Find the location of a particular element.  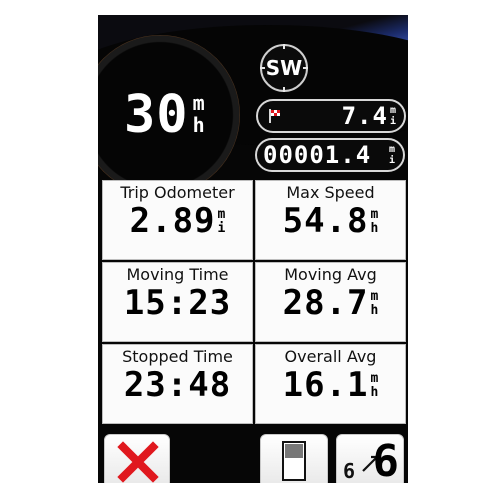

field-value: 15:23 is located at coordinates (177, 303).